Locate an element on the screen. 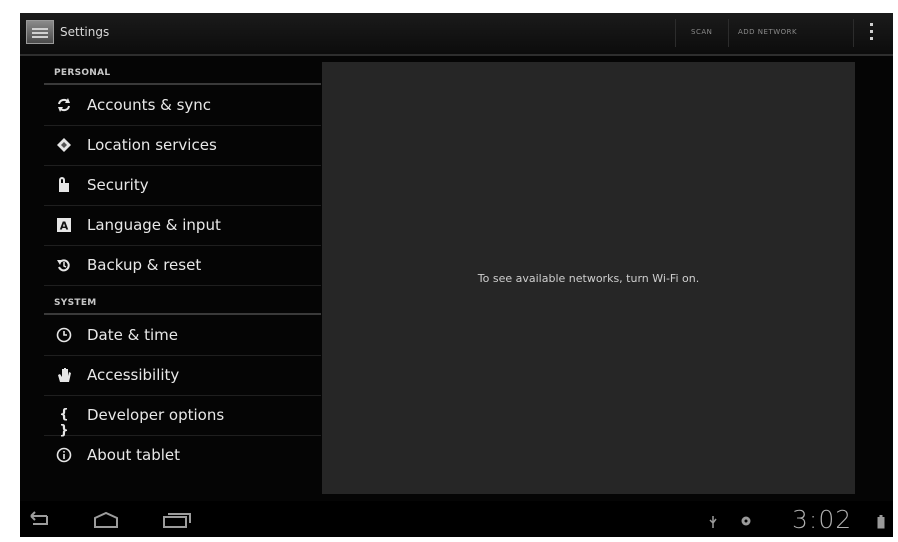  settings-item-label: Accessibility is located at coordinates (133, 375).